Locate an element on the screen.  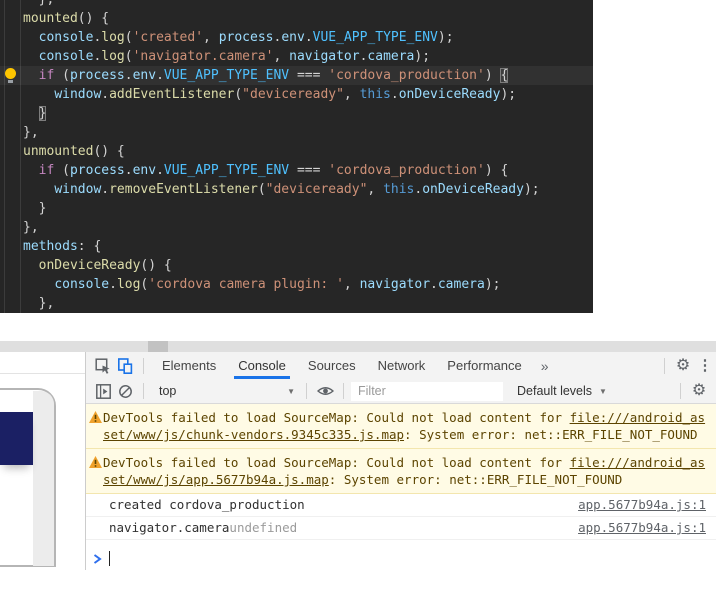
tab-console: Console is located at coordinates (262, 365).